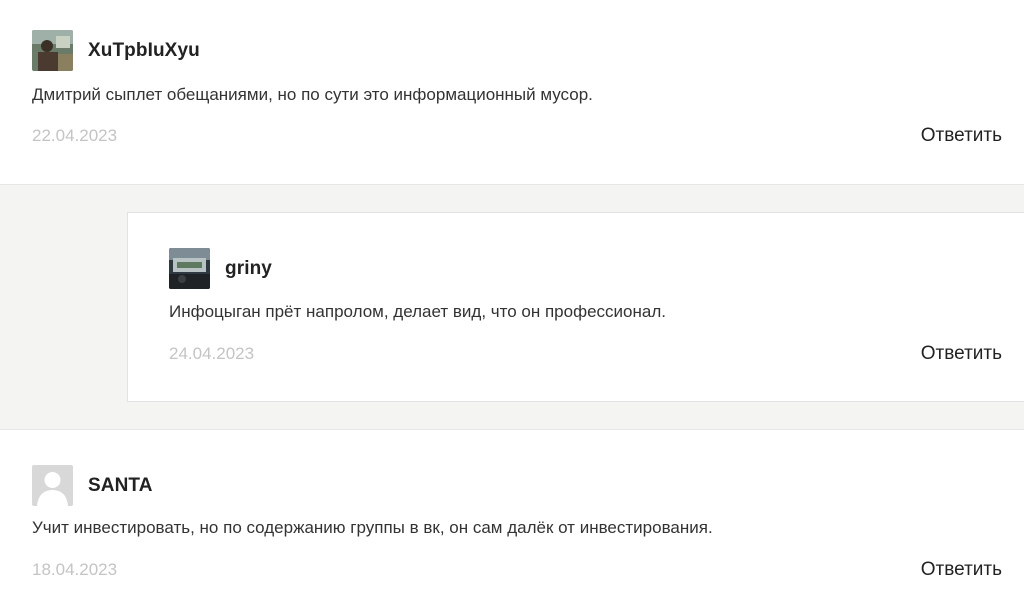 This screenshot has height=614, width=1024. Describe the element at coordinates (52, 485) in the screenshot. I see `default-user-avatar-icon` at that location.